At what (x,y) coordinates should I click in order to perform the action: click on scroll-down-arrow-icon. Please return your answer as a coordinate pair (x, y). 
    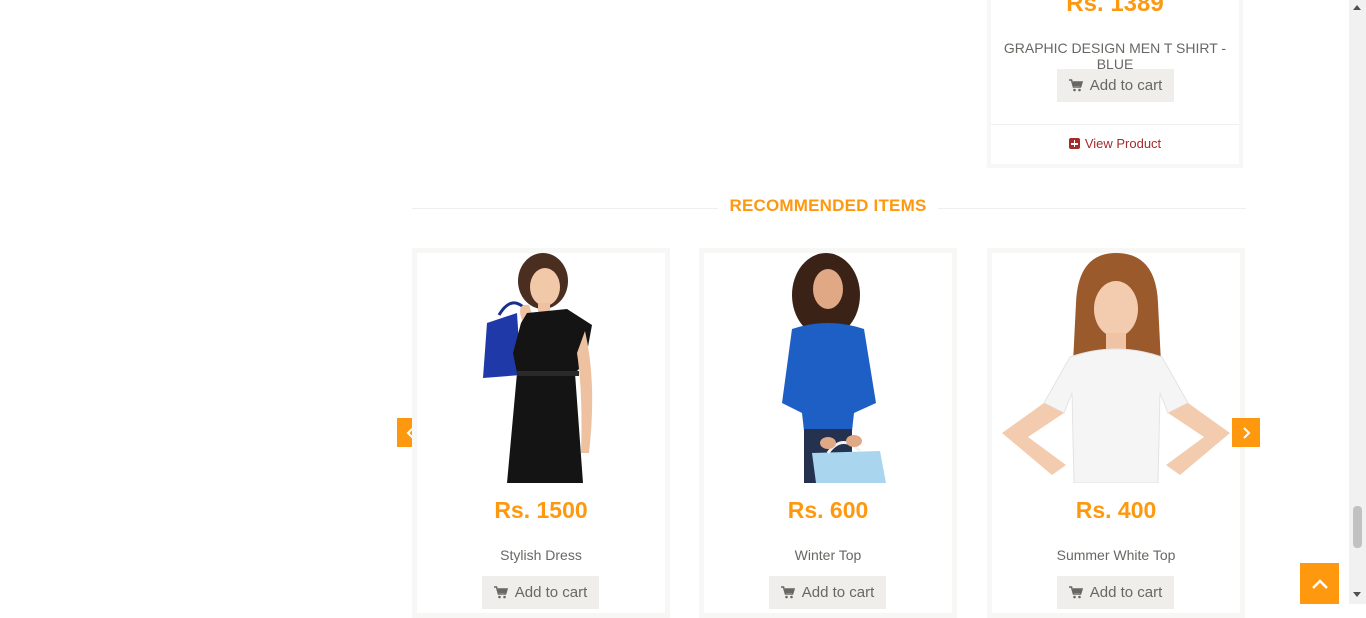
    Looking at the image, I should click on (1357, 594).